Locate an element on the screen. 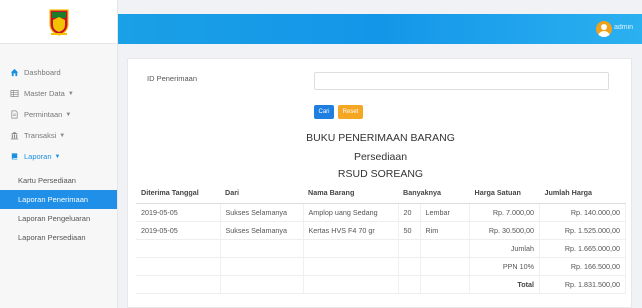 Image resolution: width=642 pixels, height=308 pixels. report-subtitle: Persediaan is located at coordinates (380, 157).